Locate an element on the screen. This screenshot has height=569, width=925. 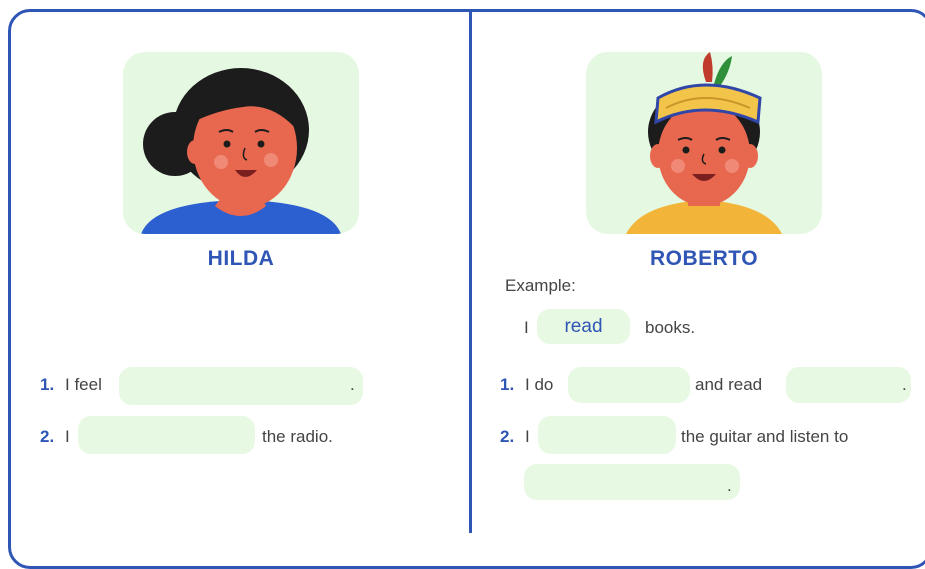
example-text-start: I is located at coordinates (526, 327).